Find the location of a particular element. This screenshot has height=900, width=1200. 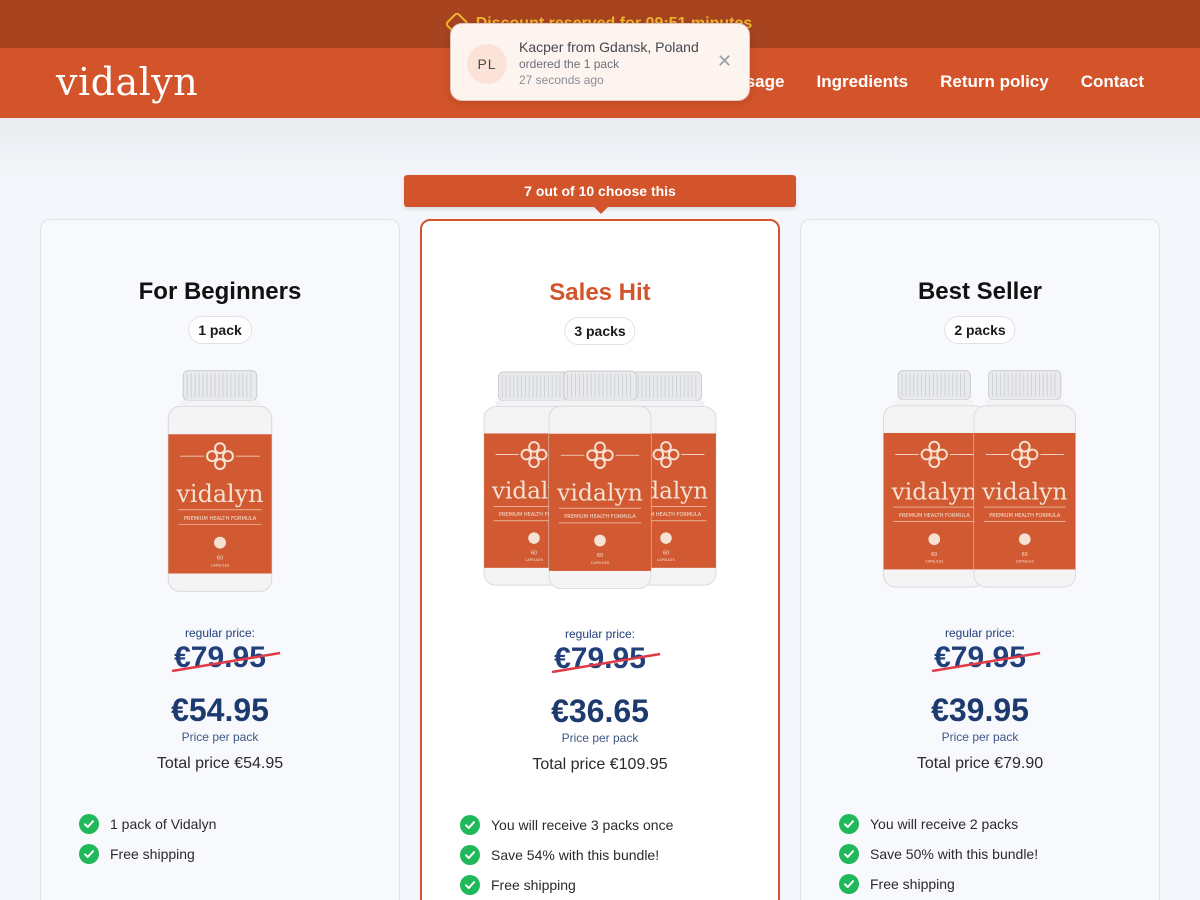

feature-text: You will receive 2 packs is located at coordinates (944, 824).